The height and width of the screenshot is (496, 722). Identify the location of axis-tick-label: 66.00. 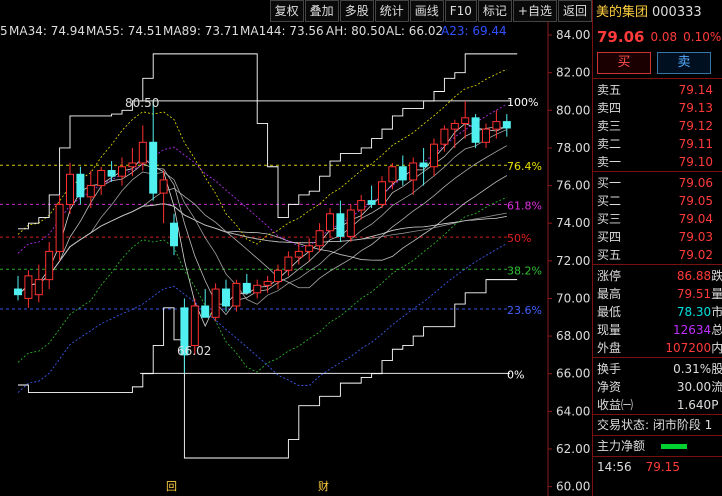
(573, 374).